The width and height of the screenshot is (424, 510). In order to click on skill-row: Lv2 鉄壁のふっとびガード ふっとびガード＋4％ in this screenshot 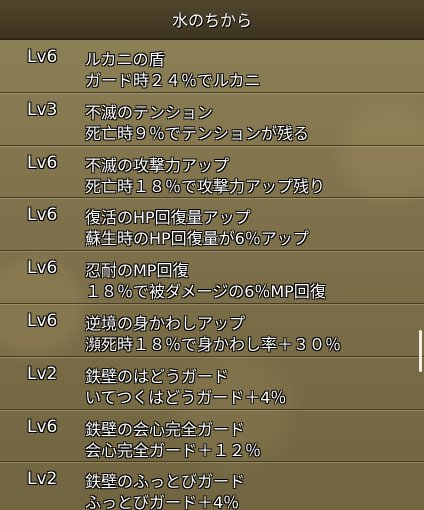, I will do `click(212, 486)`.